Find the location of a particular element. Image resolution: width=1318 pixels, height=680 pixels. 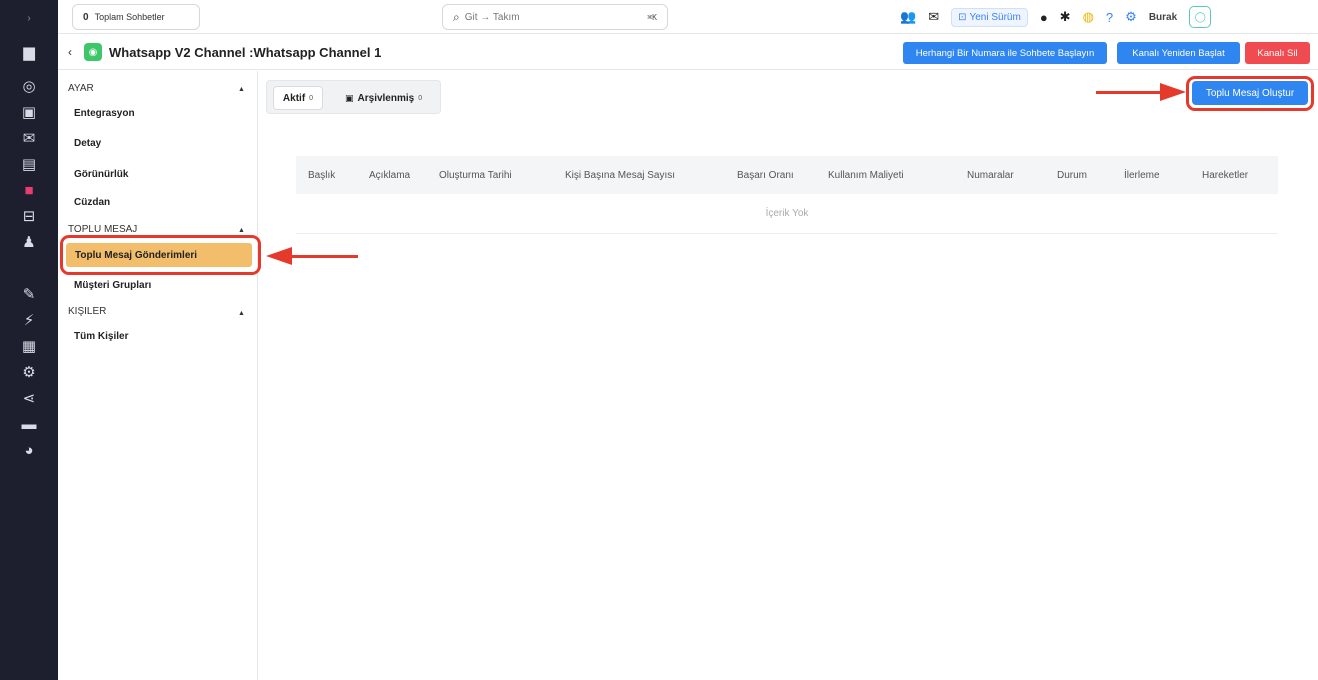

sidebar-item-integration: Entegrasyon is located at coordinates (104, 113).